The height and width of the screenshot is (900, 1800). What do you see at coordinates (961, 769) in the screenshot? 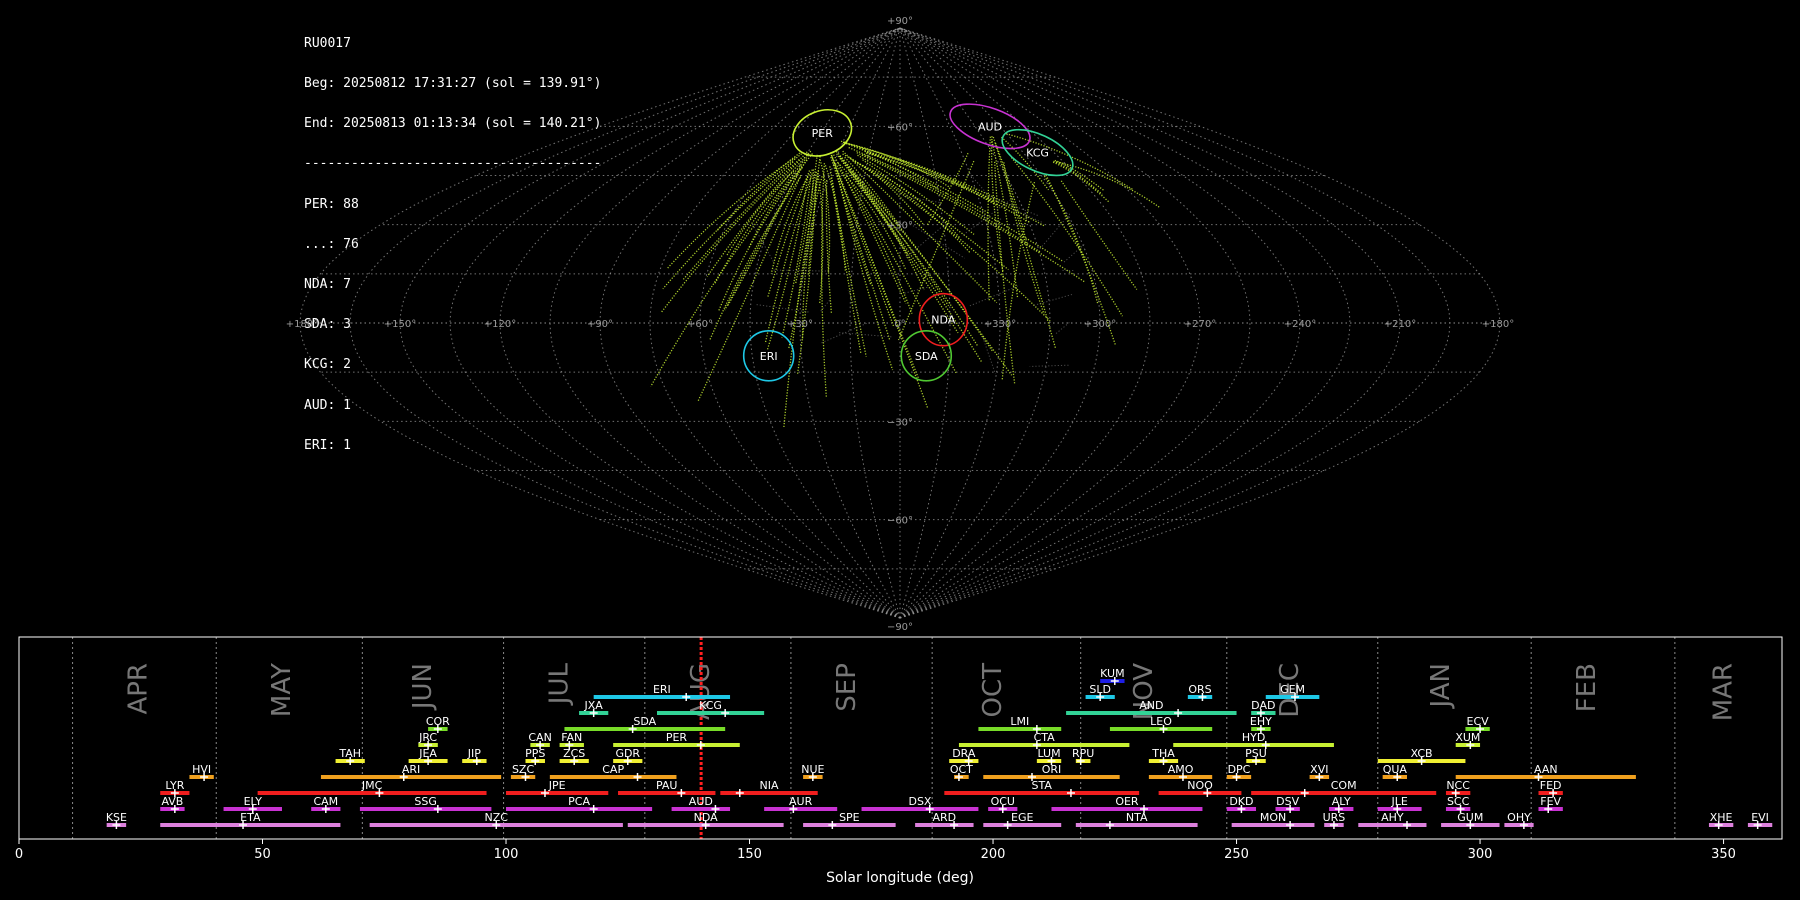
I see `shower-label-oct: OCT` at bounding box center [961, 769].